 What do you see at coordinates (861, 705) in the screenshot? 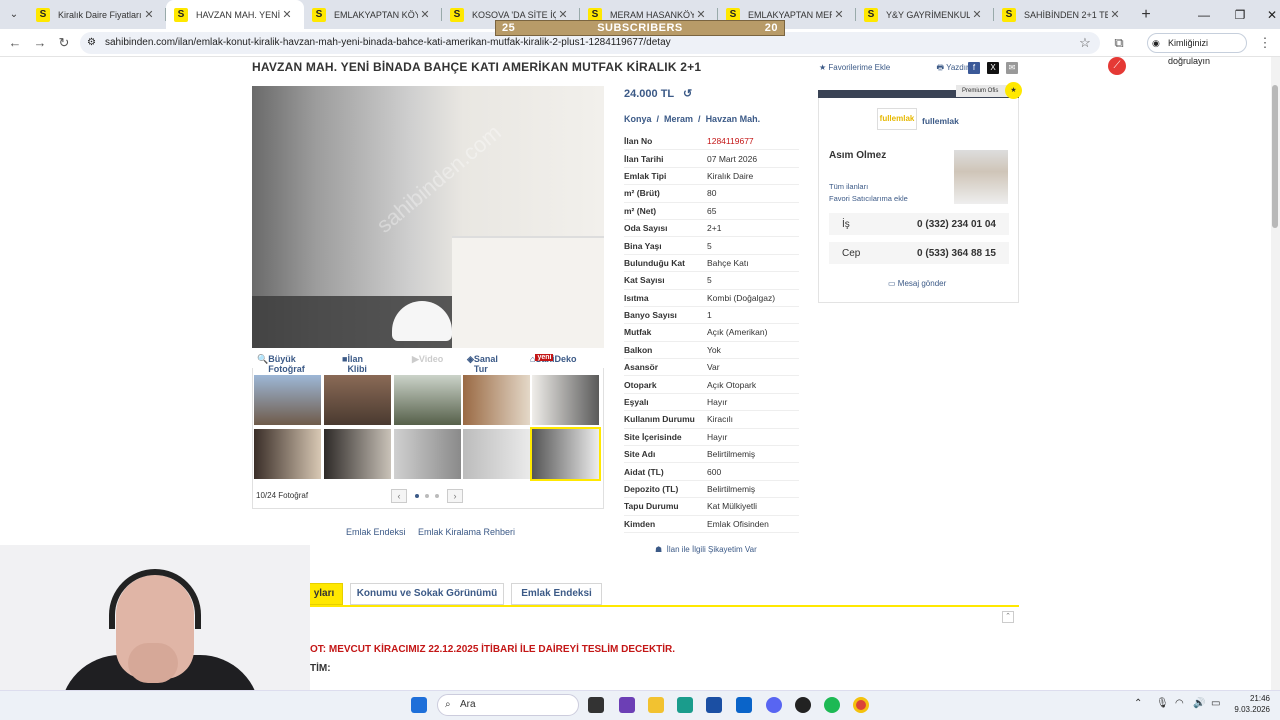
I see `chrome-icon` at bounding box center [861, 705].